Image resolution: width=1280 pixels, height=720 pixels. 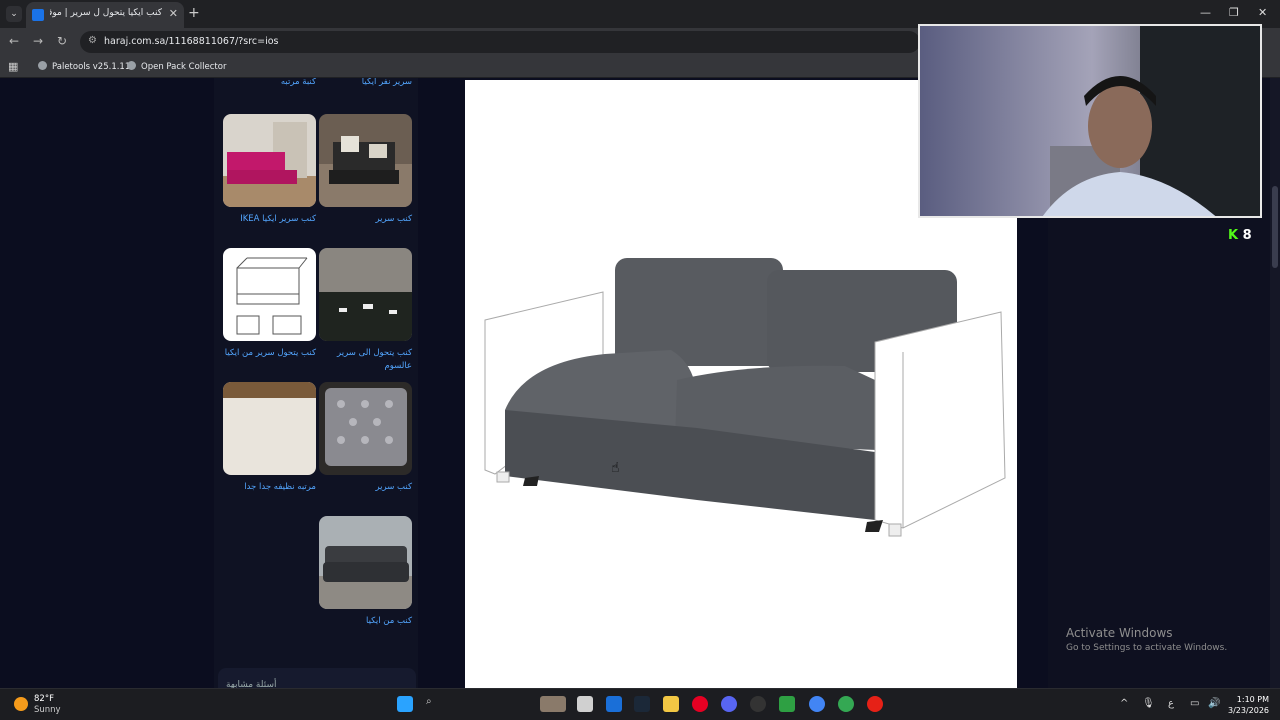 I want to click on haraj-favicon-icon, so click(x=38, y=15).